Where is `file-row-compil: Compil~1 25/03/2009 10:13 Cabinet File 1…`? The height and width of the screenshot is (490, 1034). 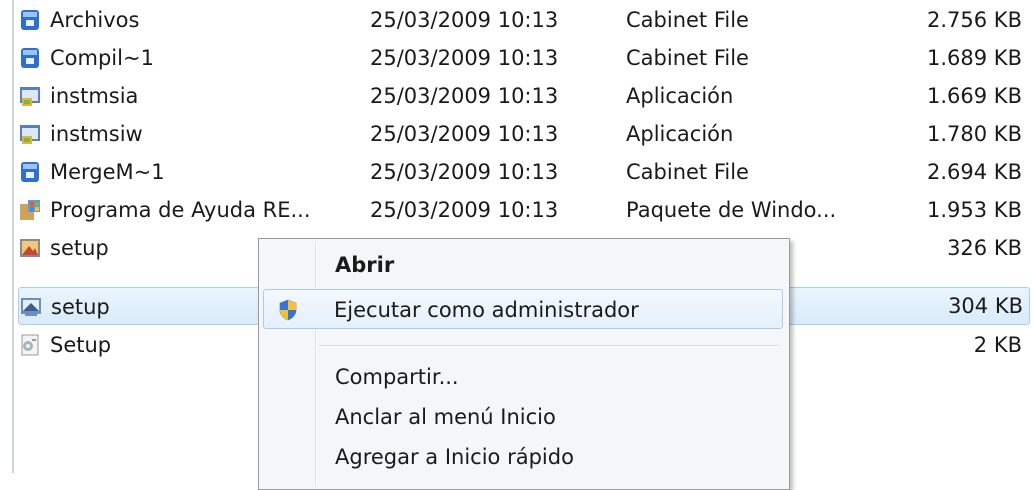 file-row-compil: Compil~1 25/03/2009 10:13 Cabinet File 1… is located at coordinates (524, 58).